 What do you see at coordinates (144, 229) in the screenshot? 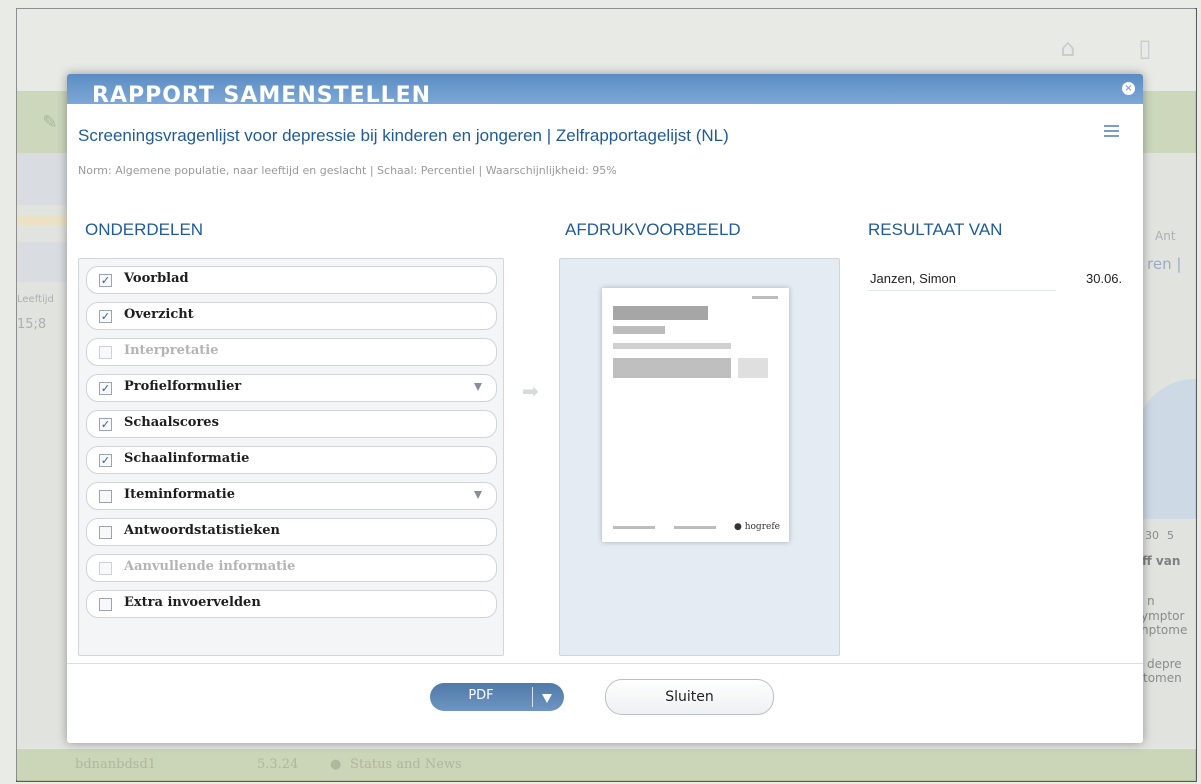
I see `parts-heading: ONDERDELEN` at bounding box center [144, 229].